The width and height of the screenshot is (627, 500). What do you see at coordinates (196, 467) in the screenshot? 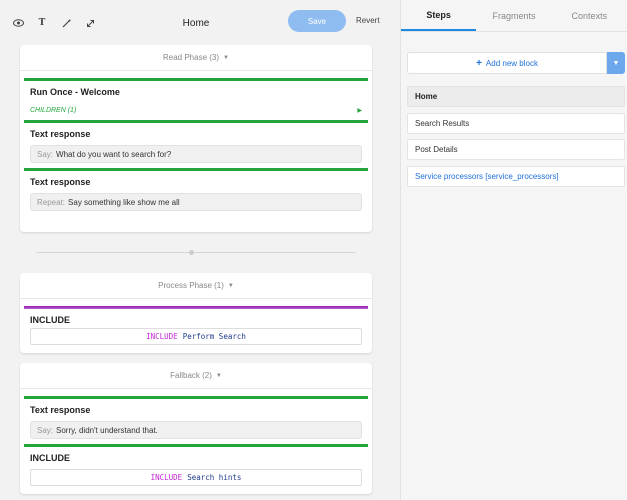
I see `include-block: INCLUDE INCLUDE Search hints` at bounding box center [196, 467].